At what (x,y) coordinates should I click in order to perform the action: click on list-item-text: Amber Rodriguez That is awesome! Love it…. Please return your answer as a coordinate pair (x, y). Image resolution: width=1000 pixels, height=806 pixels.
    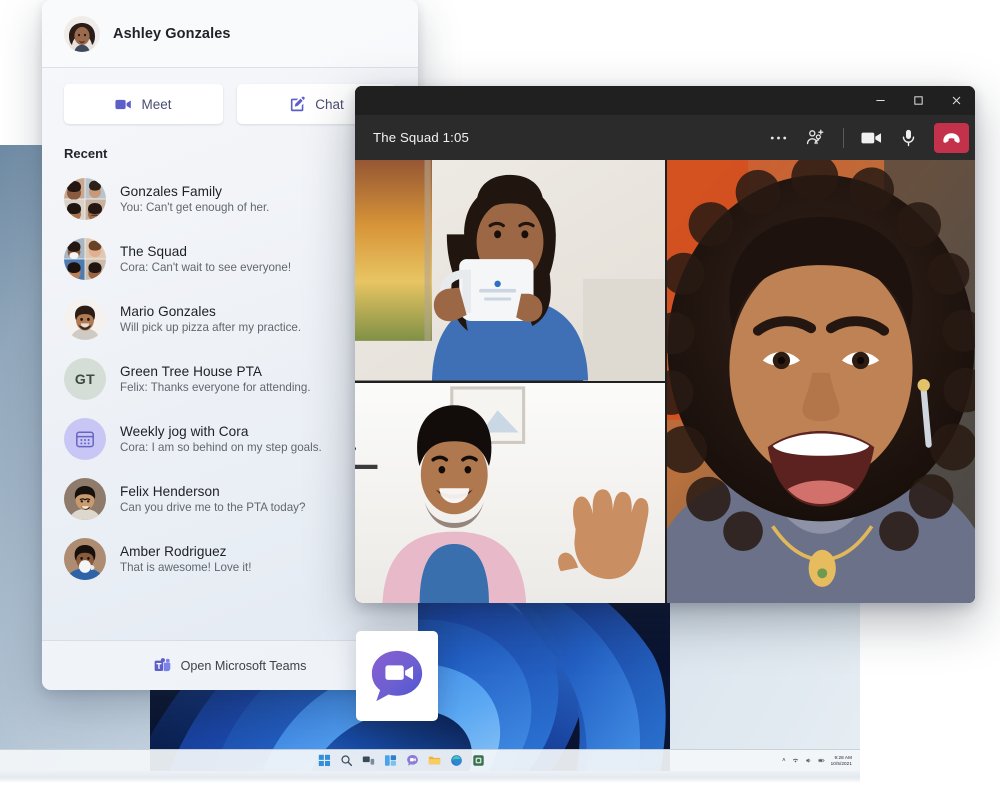
    Looking at the image, I should click on (185, 559).